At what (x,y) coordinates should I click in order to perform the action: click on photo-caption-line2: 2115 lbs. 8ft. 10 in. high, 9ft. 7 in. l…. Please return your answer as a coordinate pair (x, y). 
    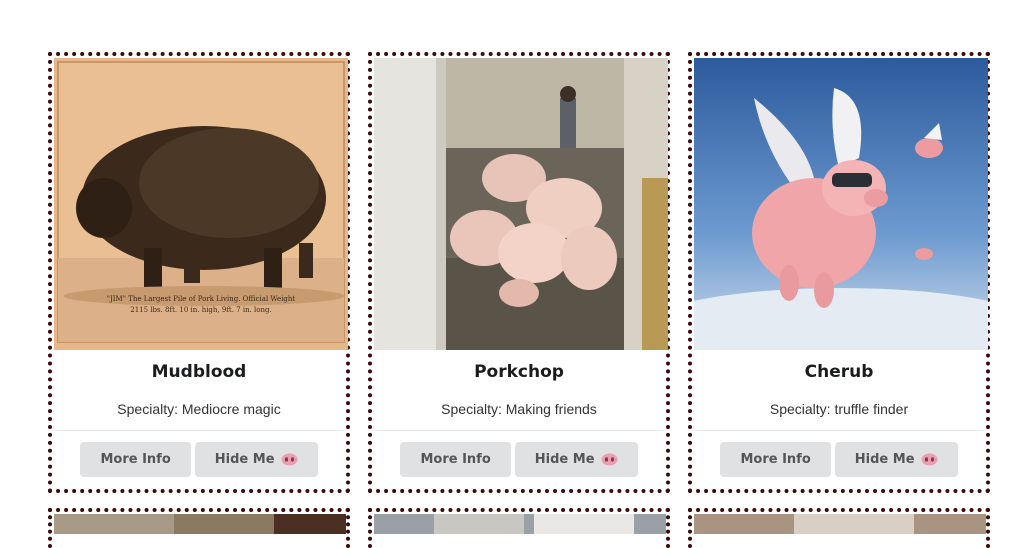
    Looking at the image, I should click on (200, 310).